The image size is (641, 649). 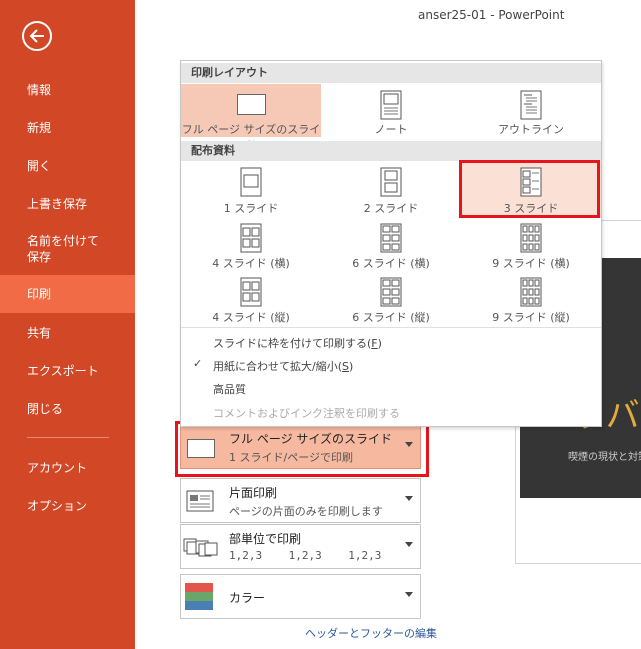 I want to click on handout-1-slide: 1 スライド, so click(x=251, y=190).